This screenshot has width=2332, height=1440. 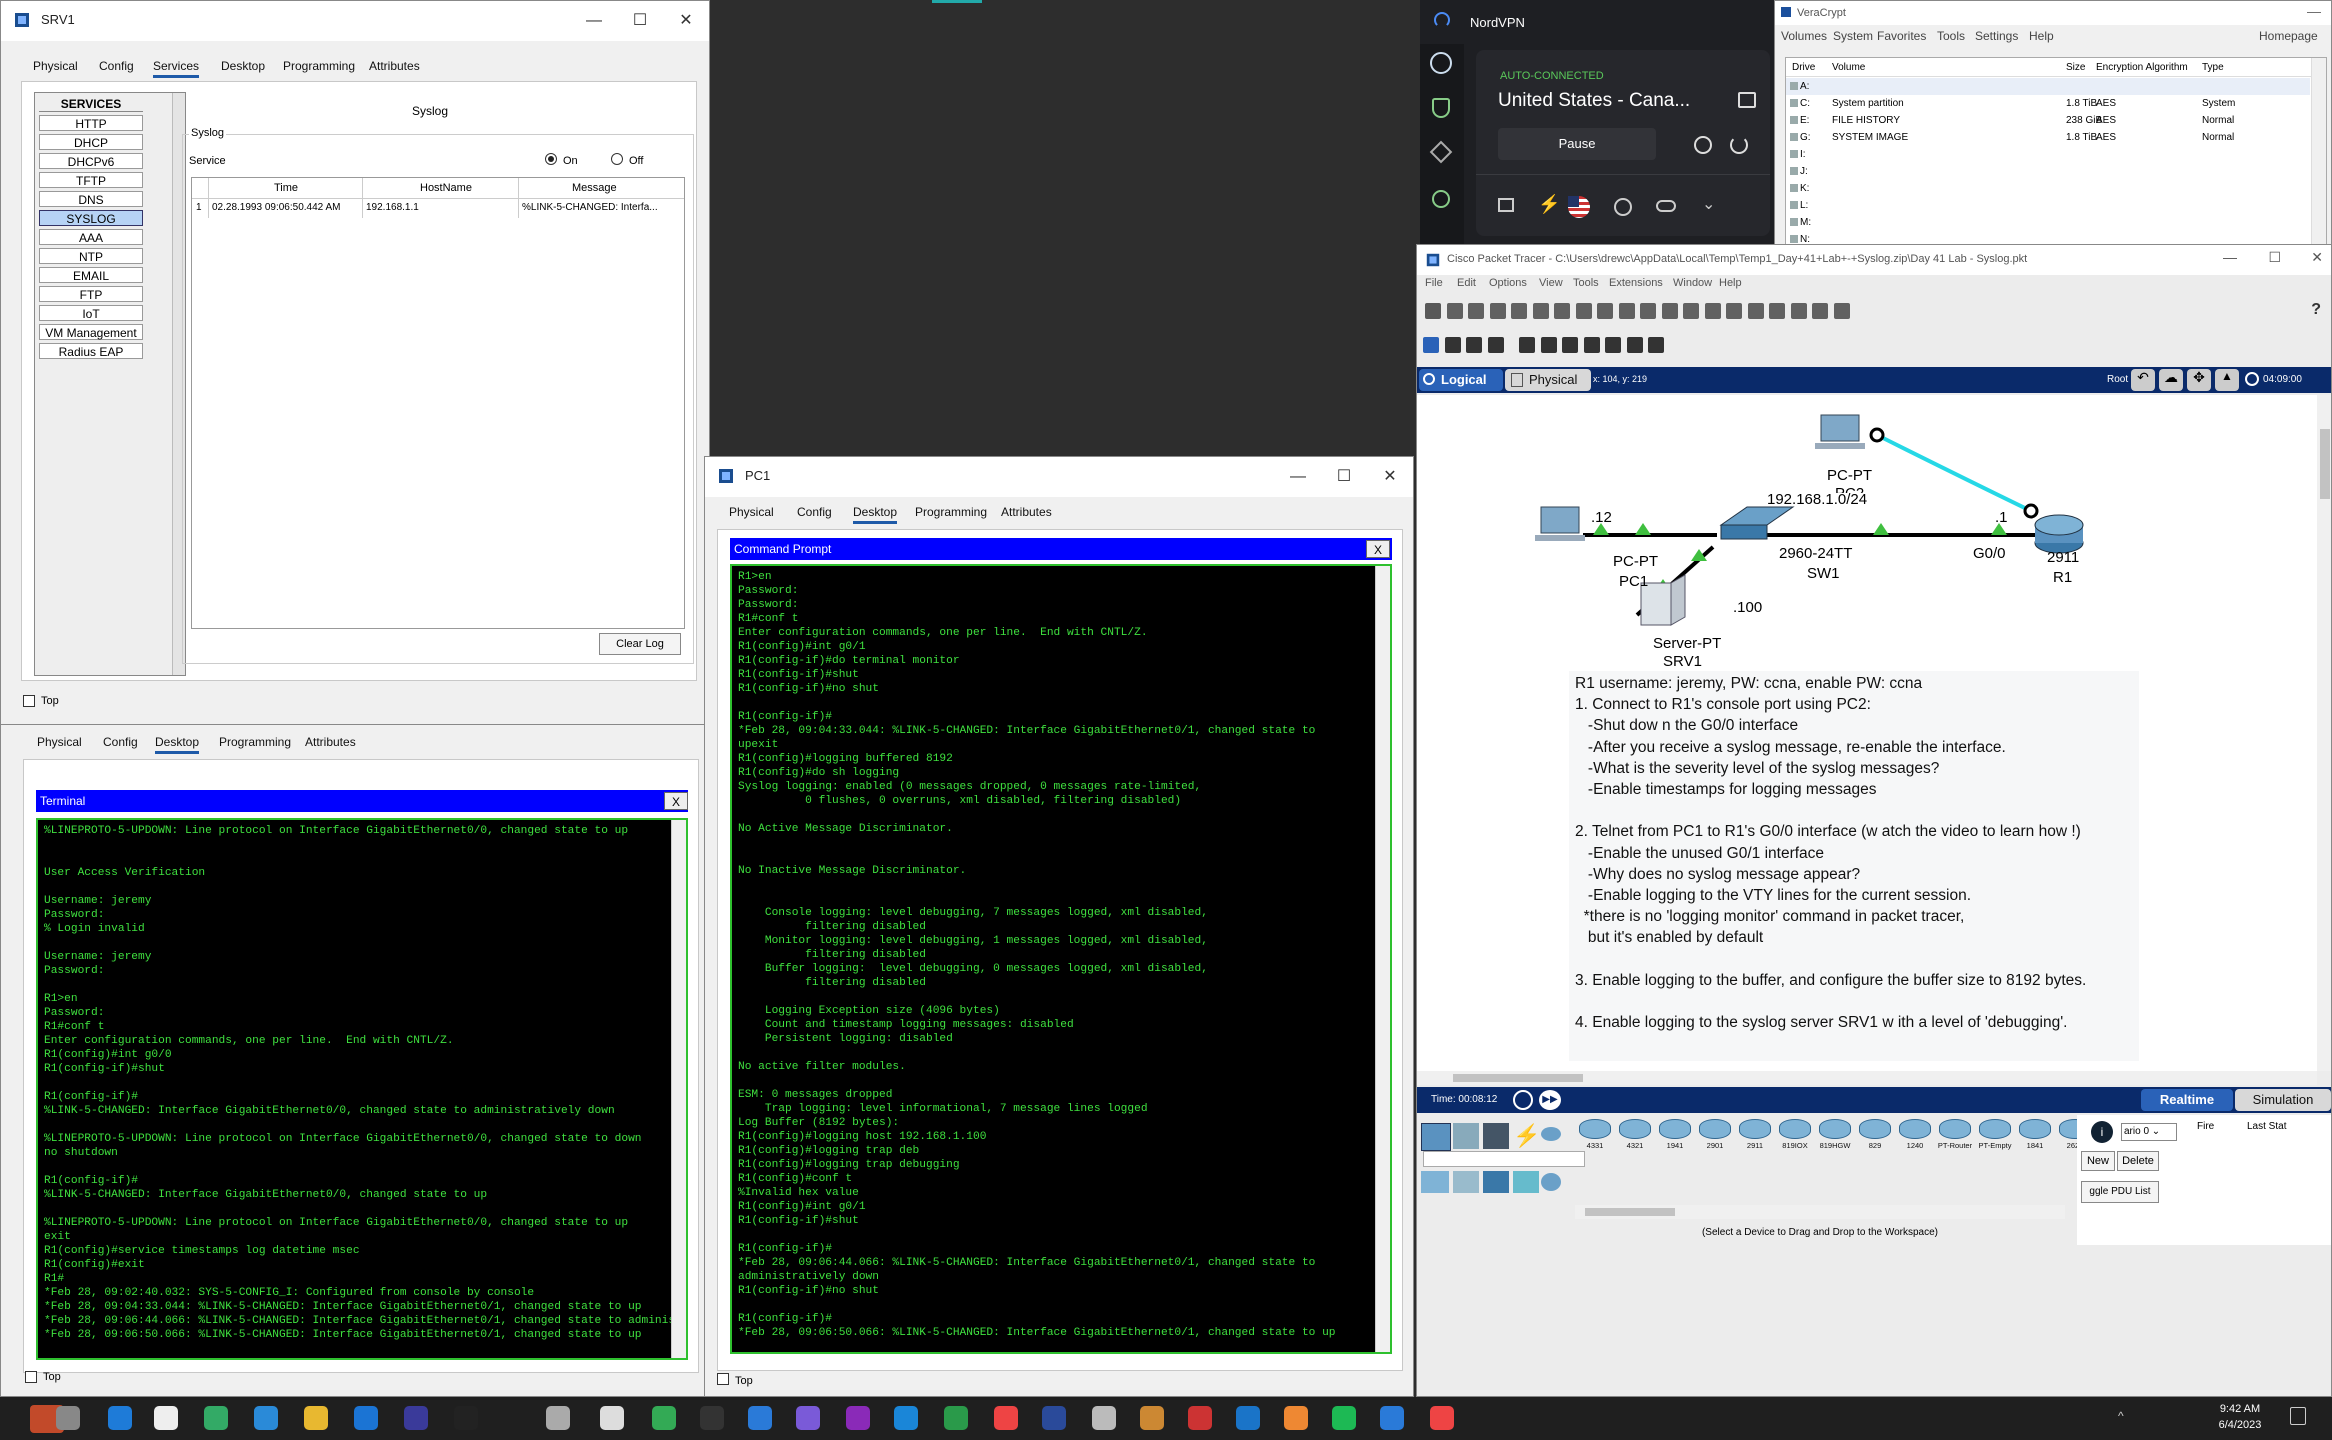 I want to click on draw-line-icon, so click(x=1548, y=345).